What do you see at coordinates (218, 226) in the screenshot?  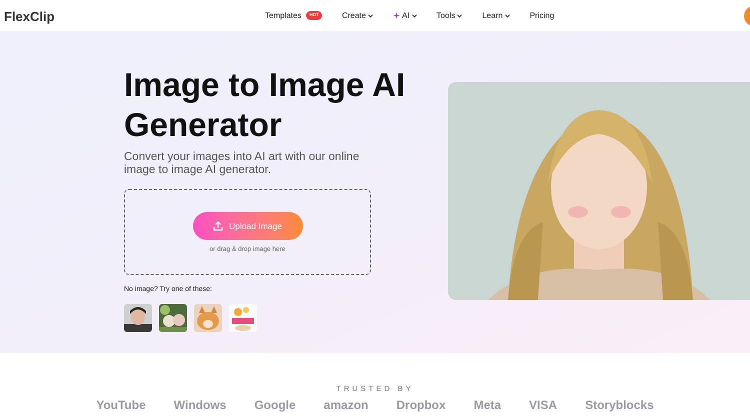 I see `upload-icon` at bounding box center [218, 226].